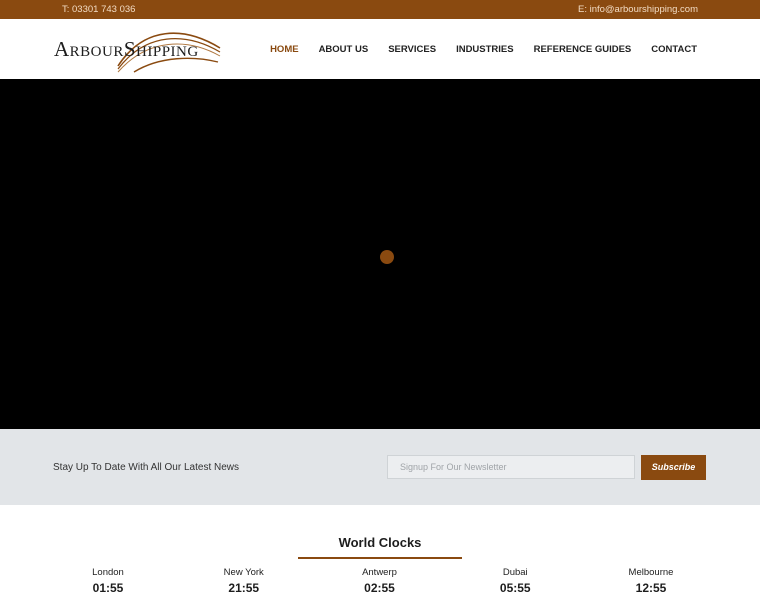 This screenshot has height=600, width=760. Describe the element at coordinates (284, 49) in the screenshot. I see `nav-home: HOME` at that location.